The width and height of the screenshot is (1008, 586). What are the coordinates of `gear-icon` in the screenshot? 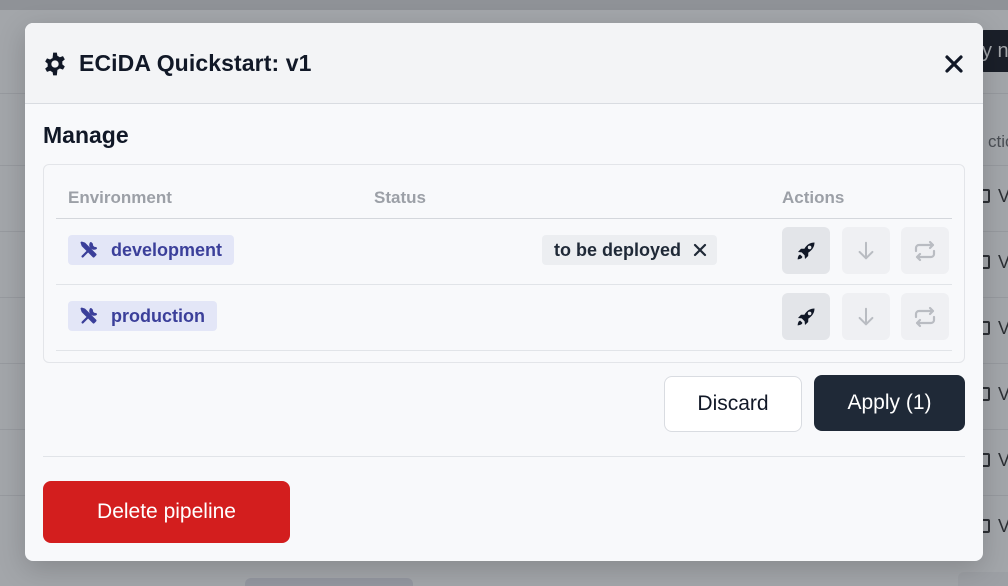 It's located at (55, 64).